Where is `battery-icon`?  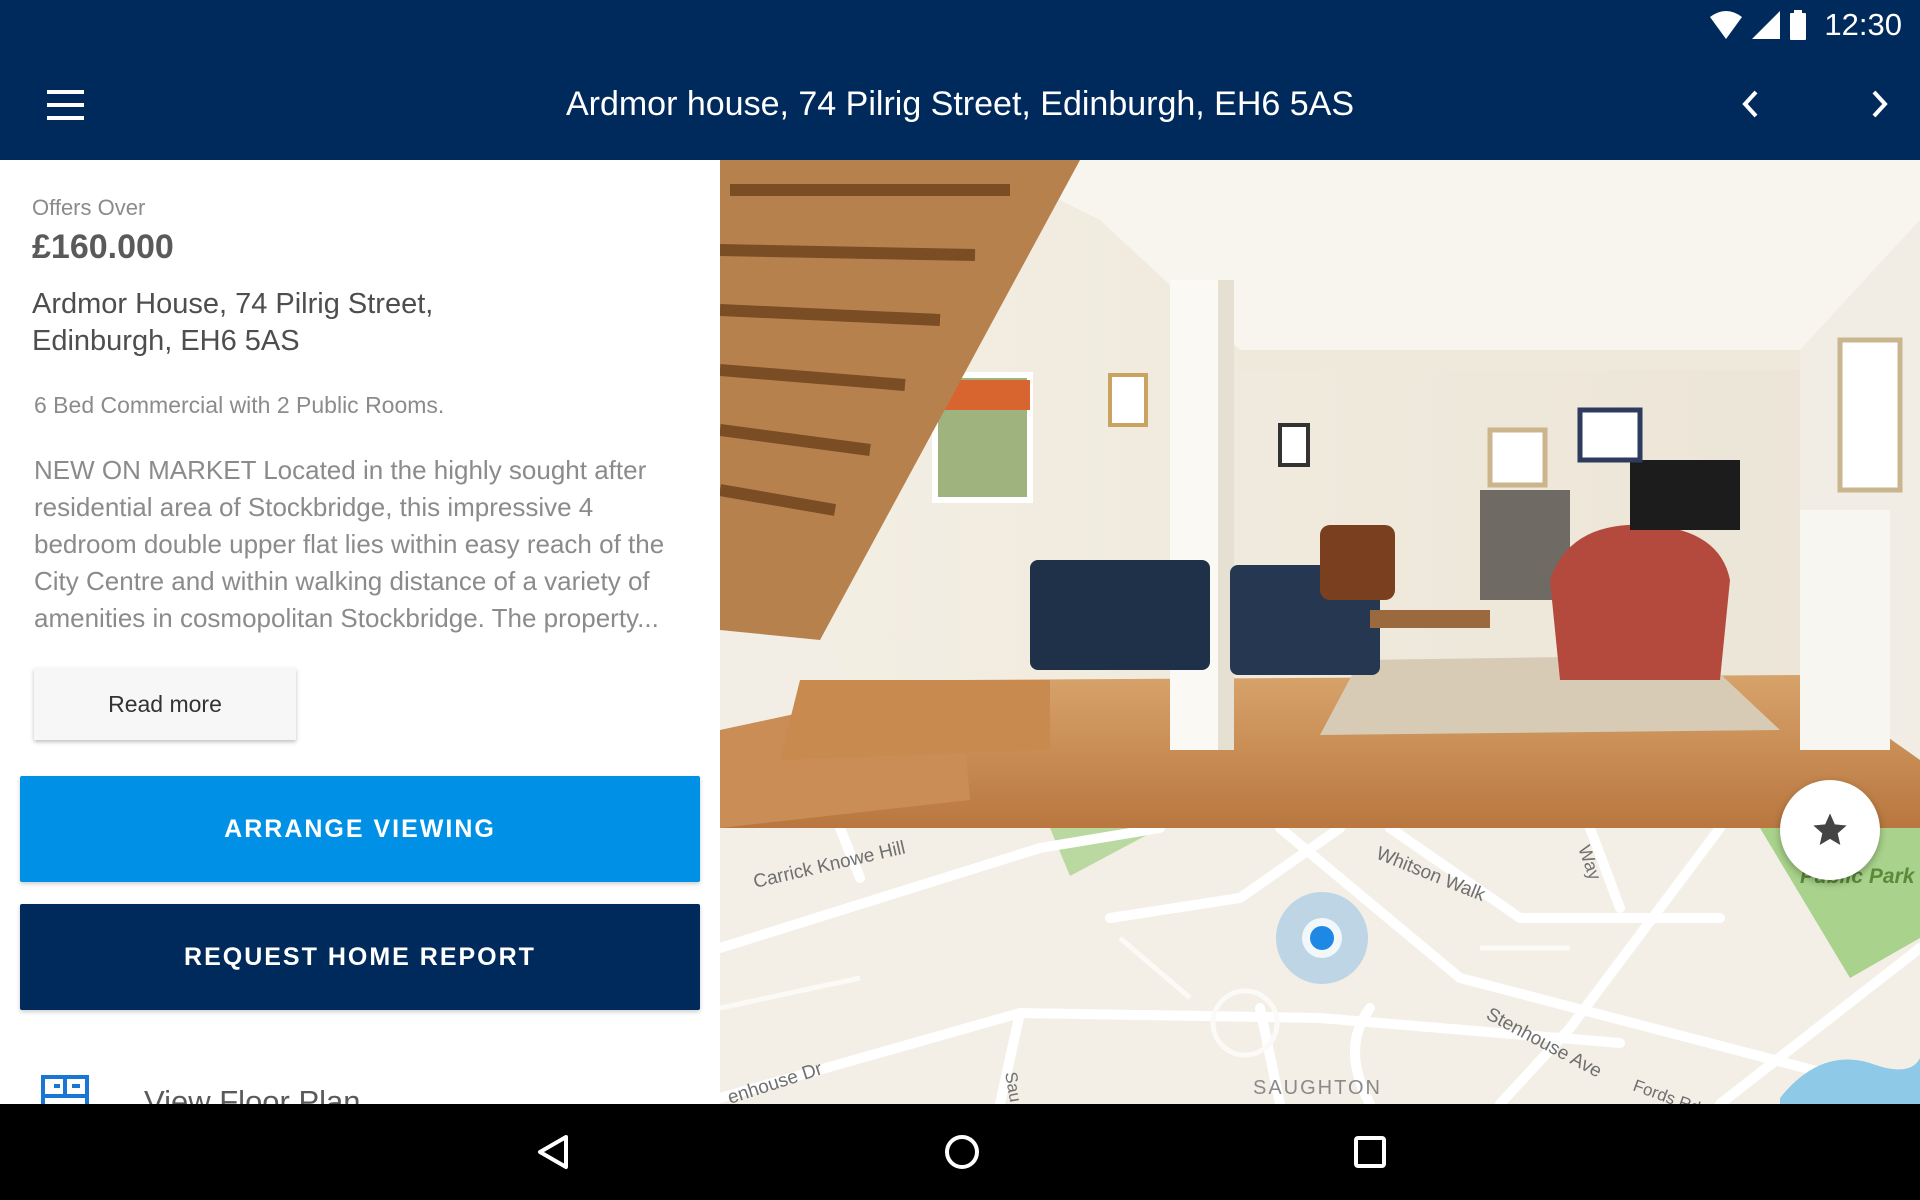
battery-icon is located at coordinates (1798, 25).